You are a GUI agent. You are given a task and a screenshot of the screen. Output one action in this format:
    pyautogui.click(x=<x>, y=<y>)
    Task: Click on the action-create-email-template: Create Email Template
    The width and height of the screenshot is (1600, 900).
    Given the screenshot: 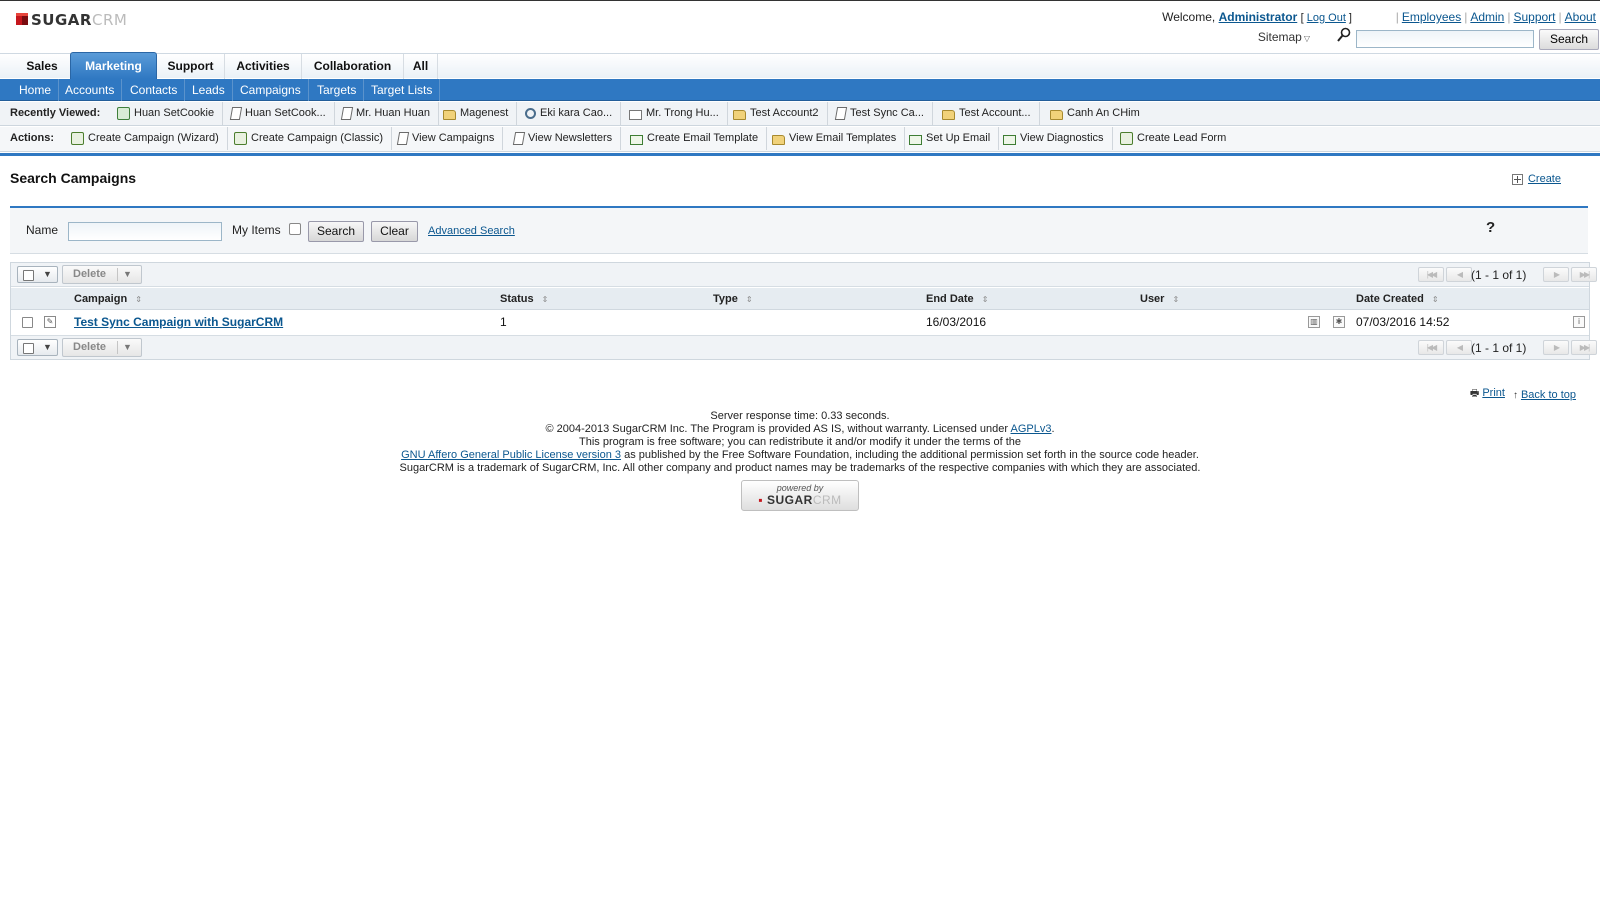 What is the action you would take?
    pyautogui.click(x=699, y=138)
    